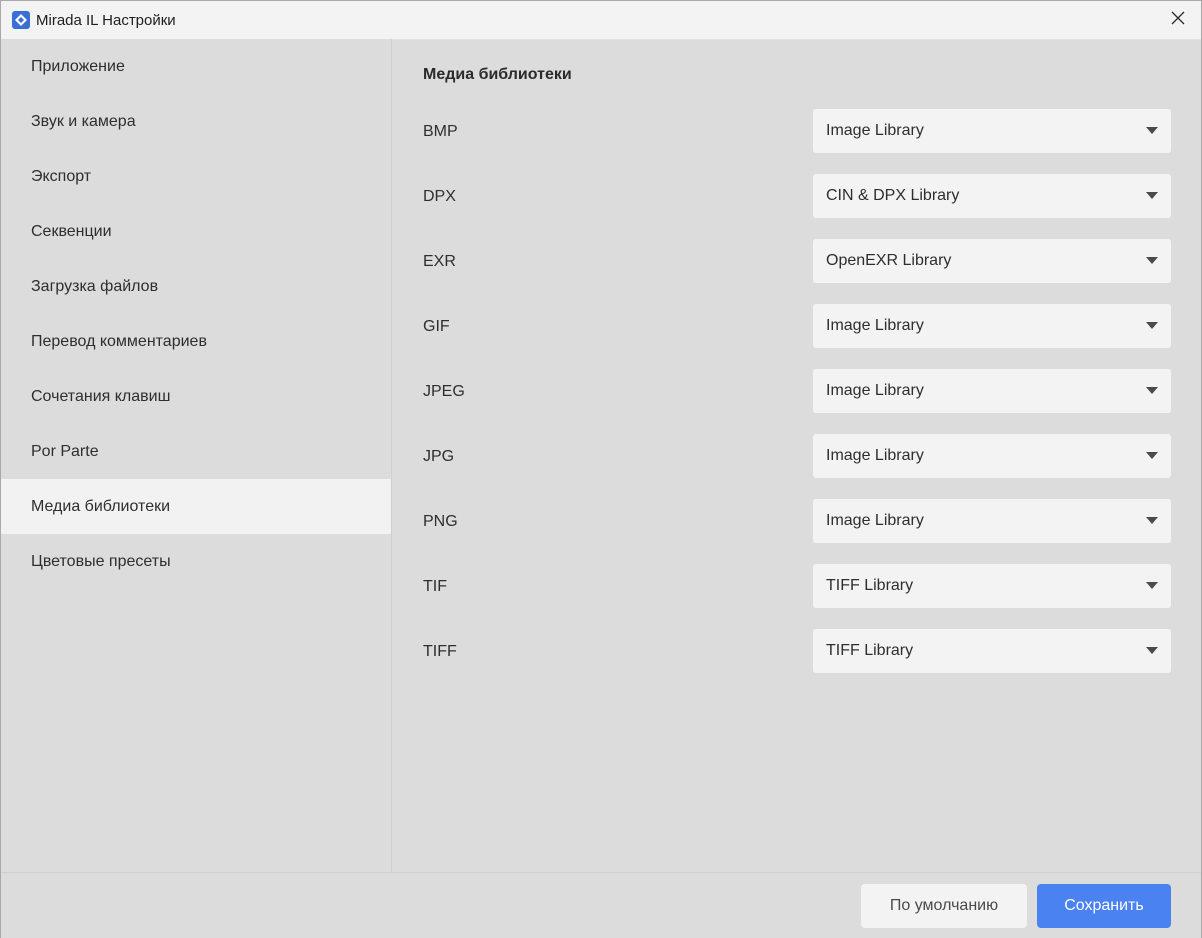 The height and width of the screenshot is (938, 1202). What do you see at coordinates (992, 261) in the screenshot?
I see `library-select-exr: OpenEXR Library` at bounding box center [992, 261].